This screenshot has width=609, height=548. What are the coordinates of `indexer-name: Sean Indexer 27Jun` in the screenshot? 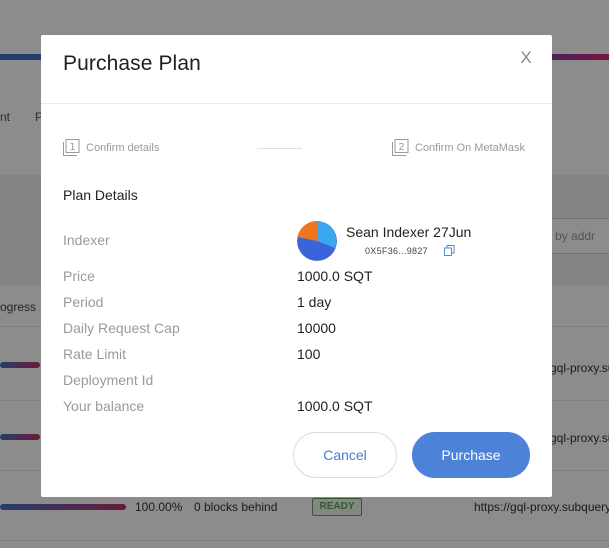 It's located at (409, 232).